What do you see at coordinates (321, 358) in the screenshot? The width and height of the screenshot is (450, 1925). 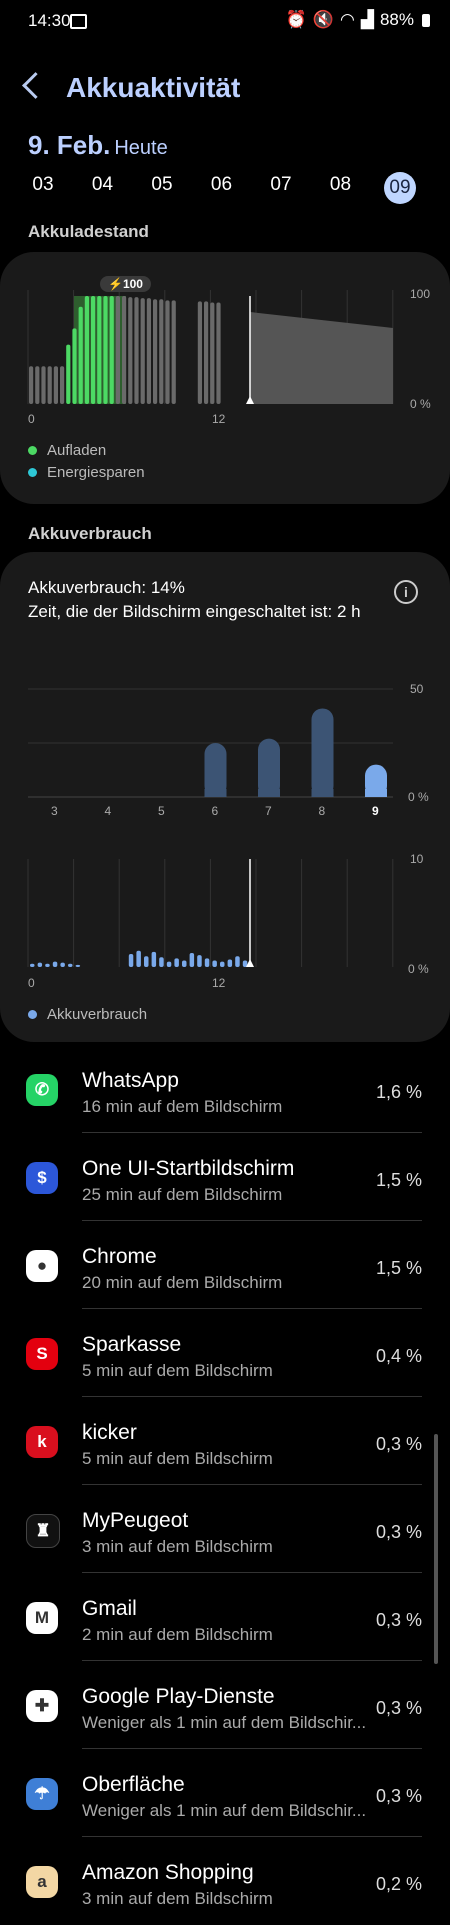 I see `projection-area` at bounding box center [321, 358].